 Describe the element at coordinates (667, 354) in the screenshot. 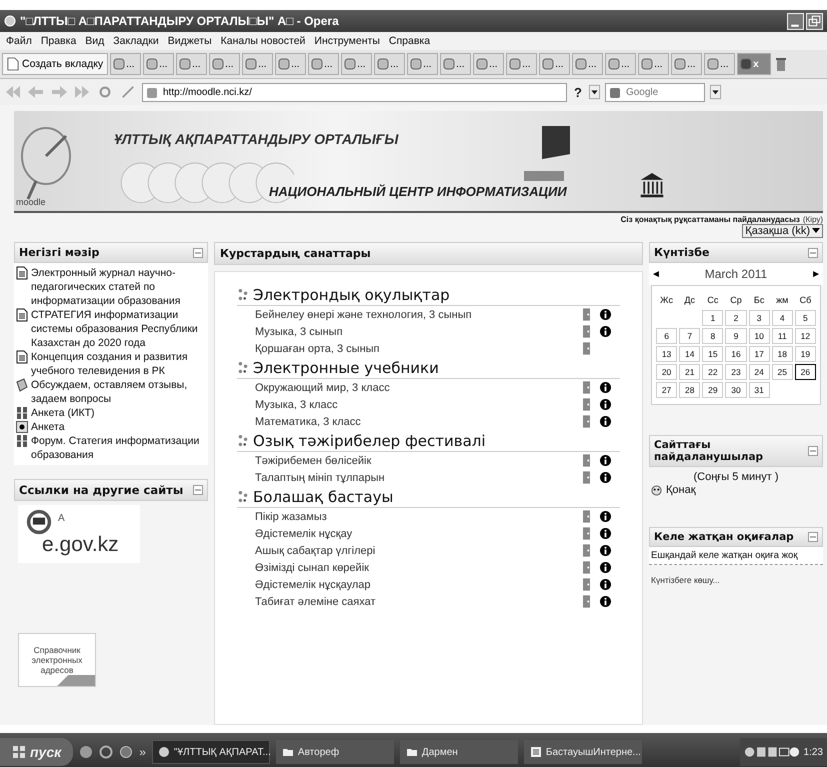

I see `calendar-day: 13` at that location.